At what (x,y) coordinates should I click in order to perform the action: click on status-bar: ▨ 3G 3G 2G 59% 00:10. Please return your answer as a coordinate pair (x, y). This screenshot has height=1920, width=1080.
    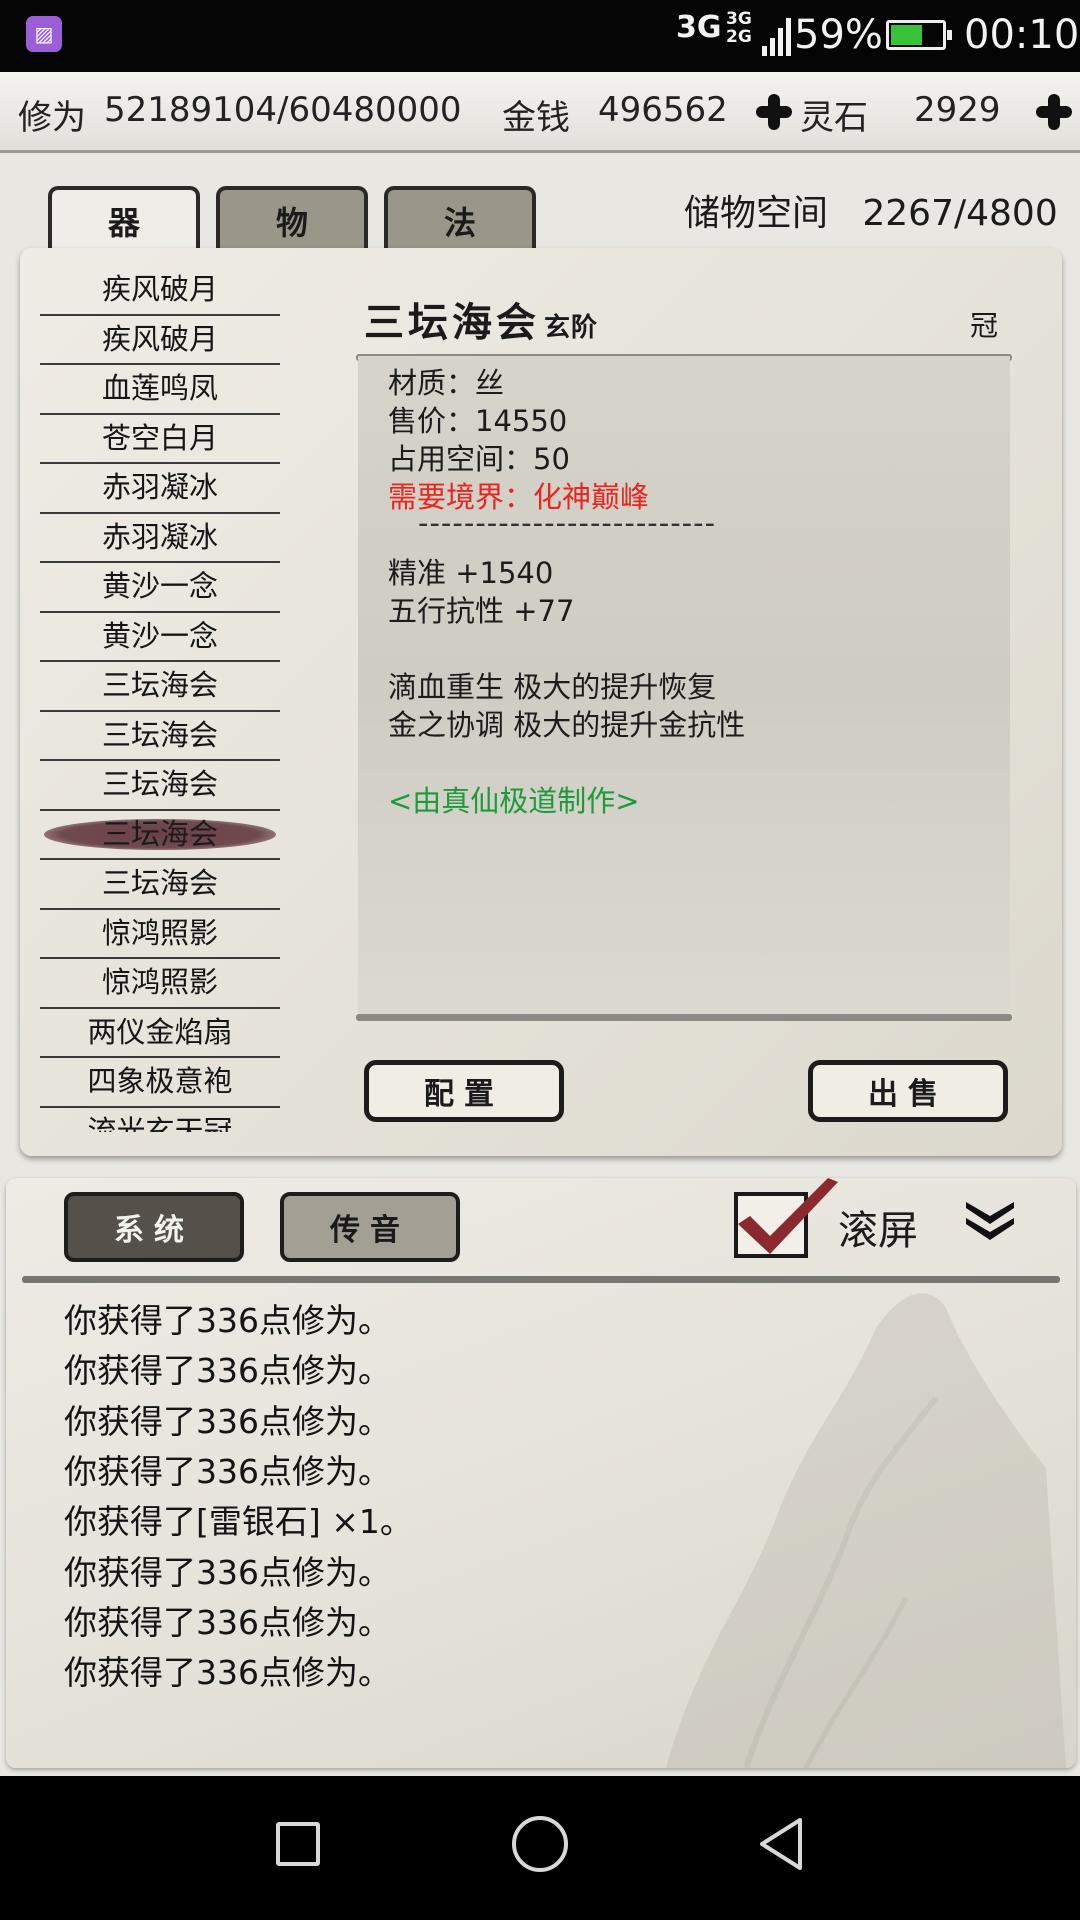
    Looking at the image, I should click on (540, 36).